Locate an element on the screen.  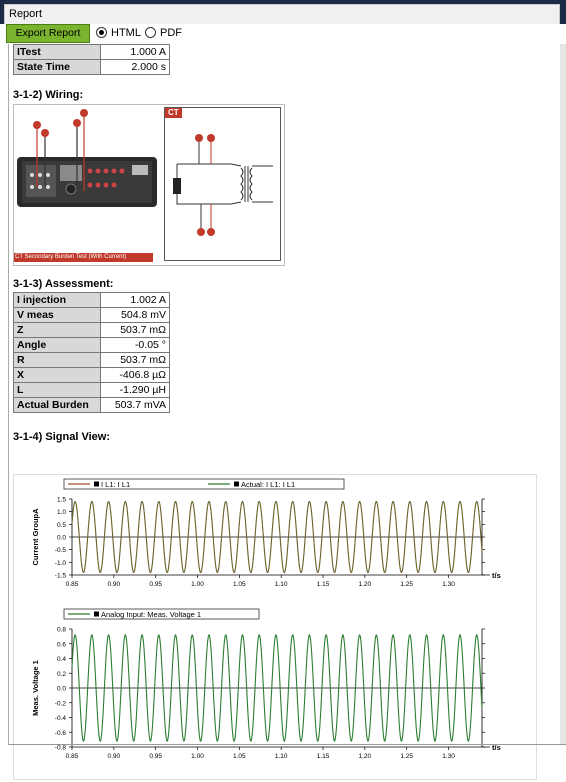
y-tick-label: 1.0 is located at coordinates (61, 512).